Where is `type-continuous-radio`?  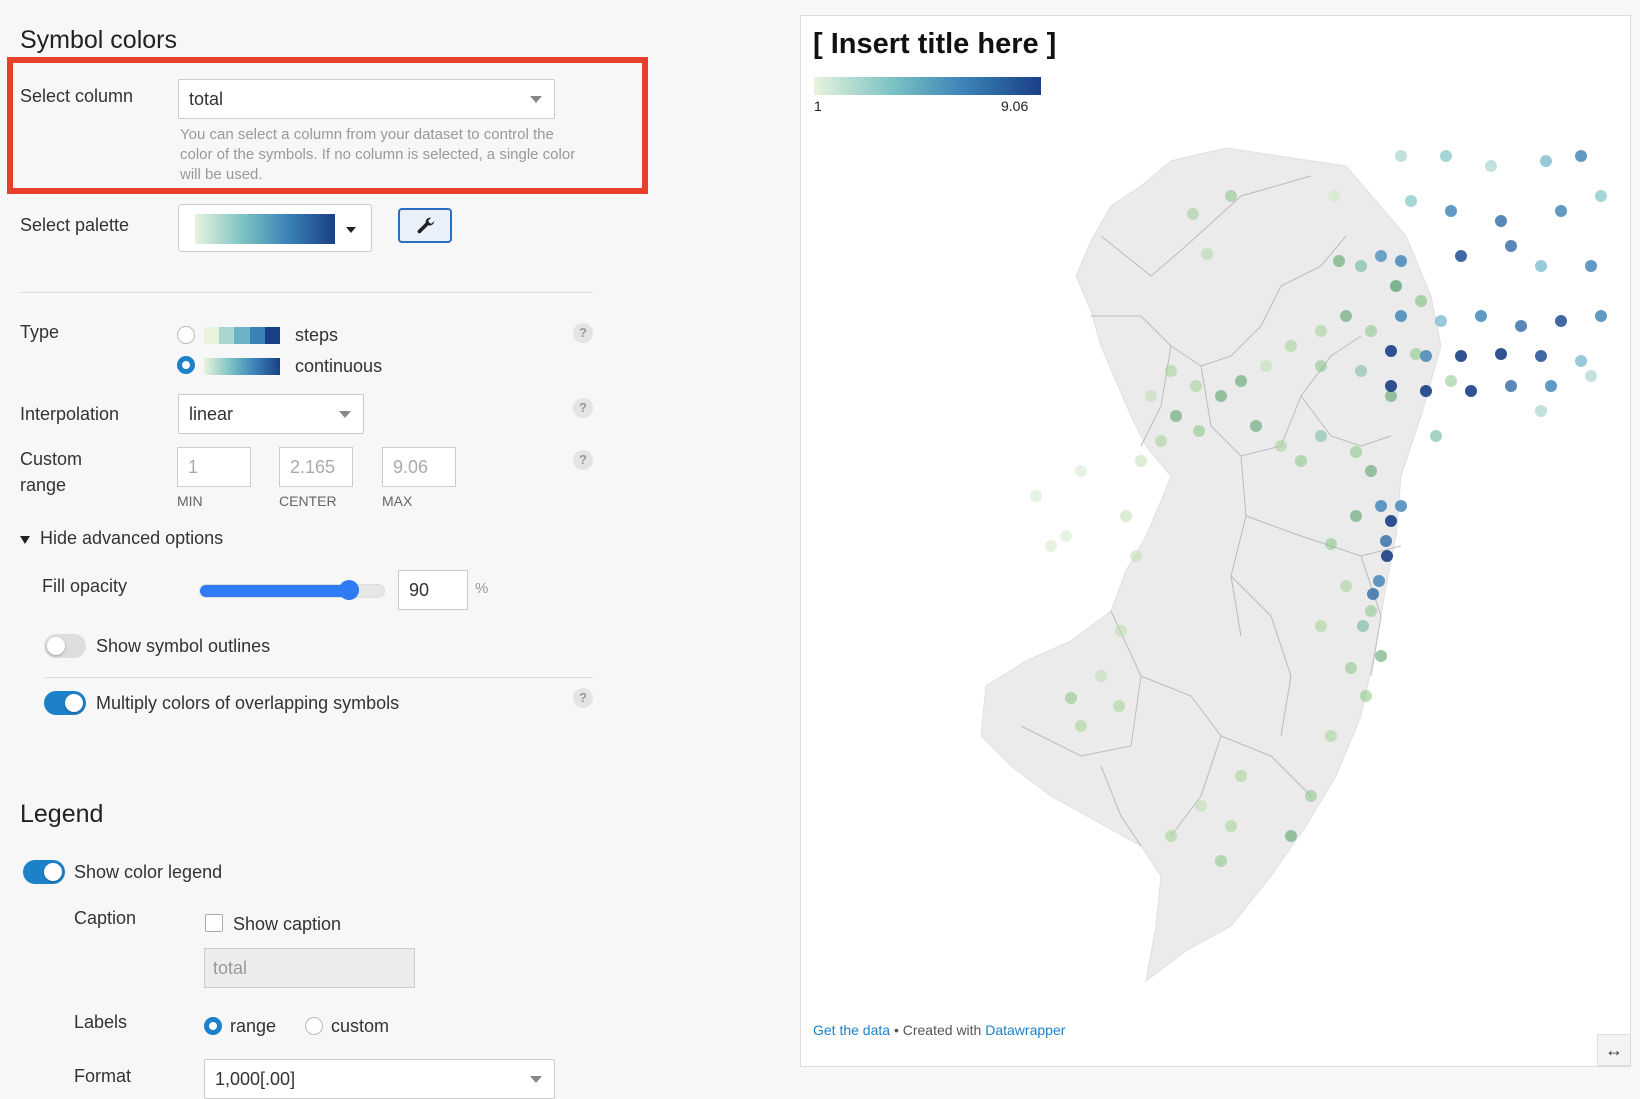 type-continuous-radio is located at coordinates (186, 365).